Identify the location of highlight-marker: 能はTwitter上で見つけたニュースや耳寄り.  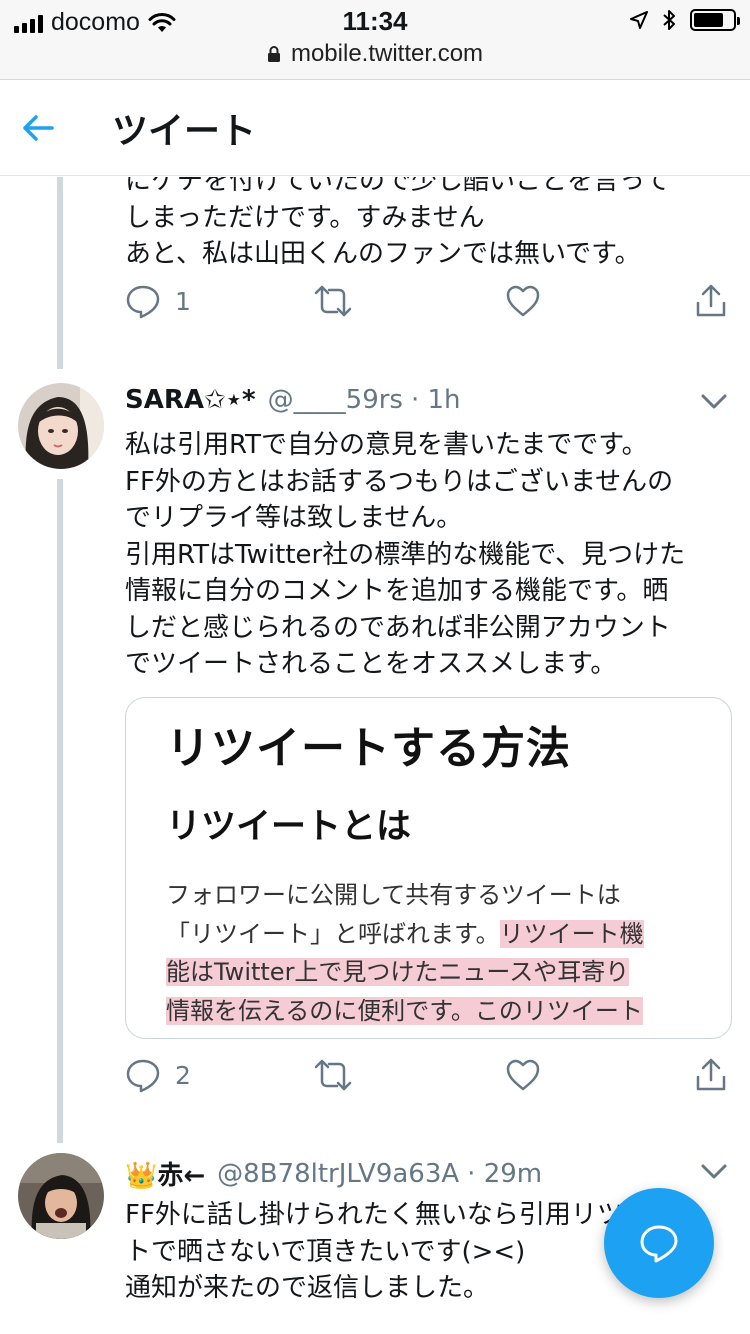
(398, 972).